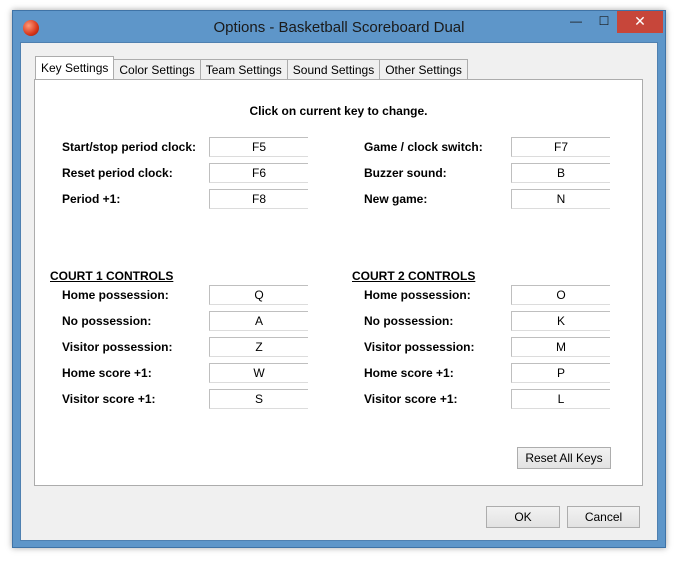 The height and width of the screenshot is (567, 687). I want to click on court1-visitor-score-label: Visitor score +1:, so click(109, 399).